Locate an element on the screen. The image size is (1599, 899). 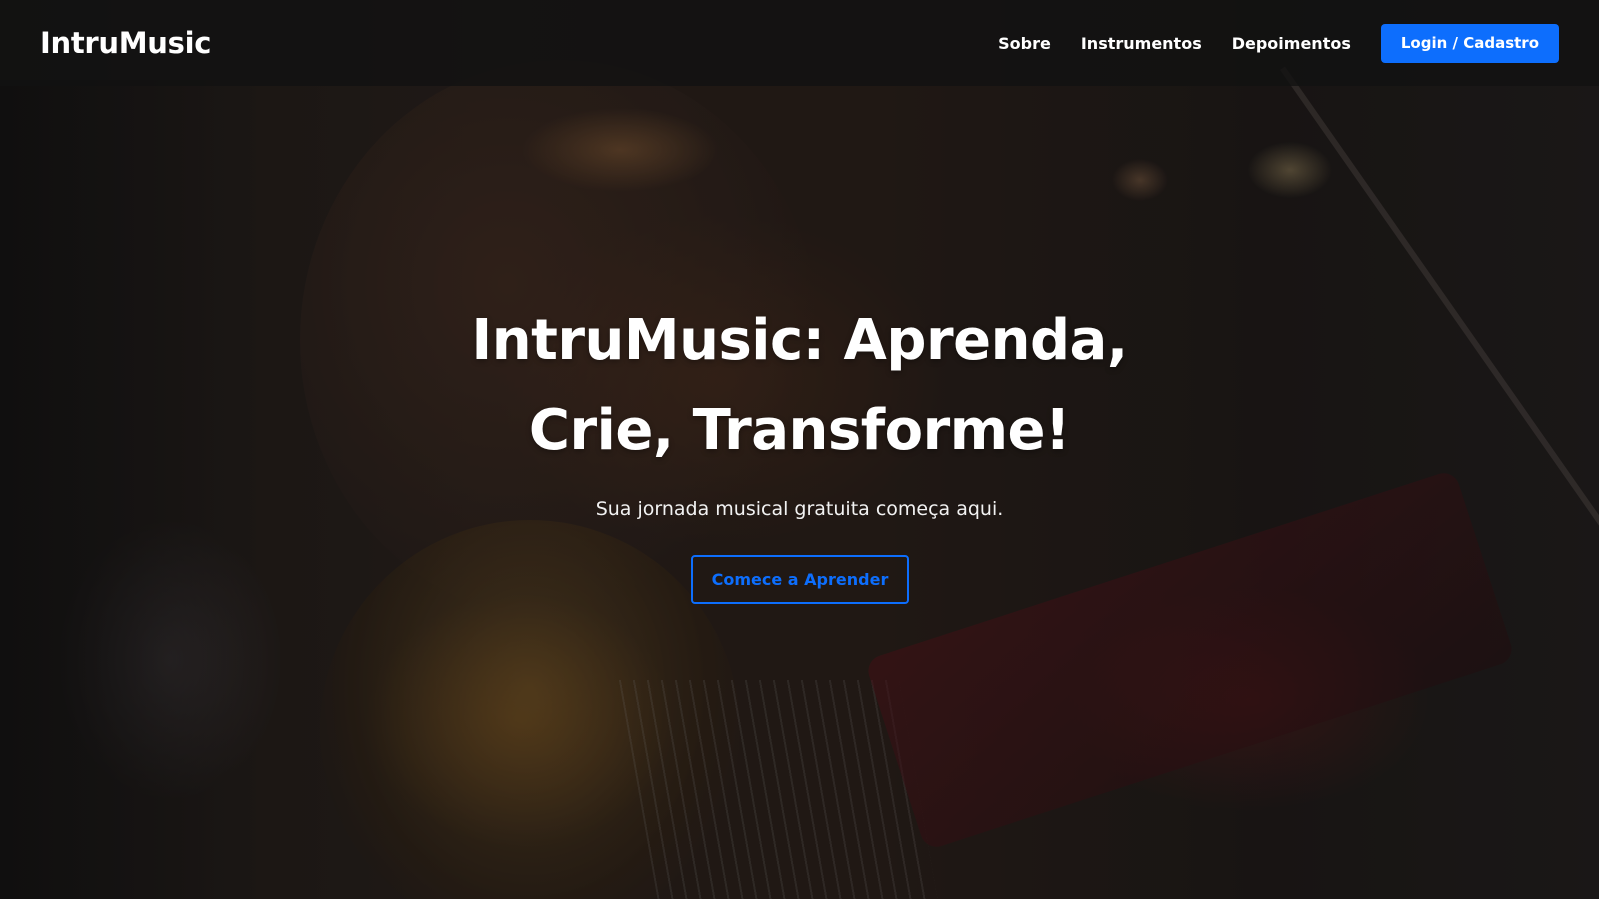
nav-link-instrumentos: Instrumentos is located at coordinates (1141, 43).